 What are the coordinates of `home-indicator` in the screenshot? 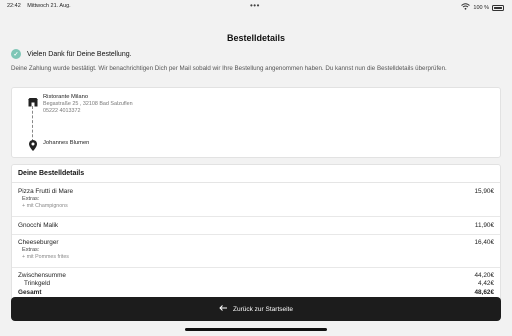 It's located at (256, 329).